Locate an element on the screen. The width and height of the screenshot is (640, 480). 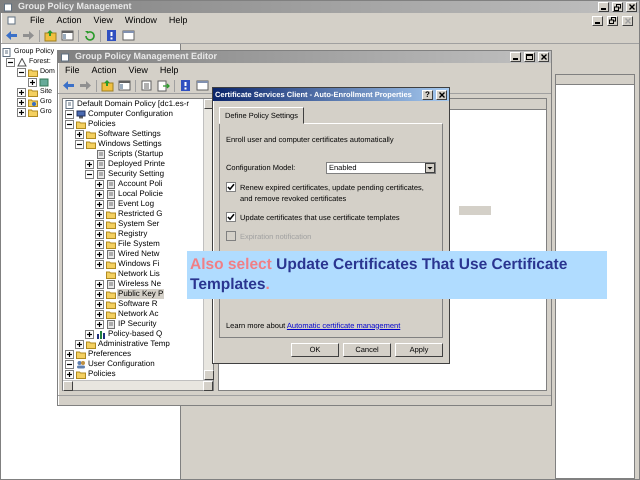
tree-item: Public Key P is located at coordinates (140, 294).